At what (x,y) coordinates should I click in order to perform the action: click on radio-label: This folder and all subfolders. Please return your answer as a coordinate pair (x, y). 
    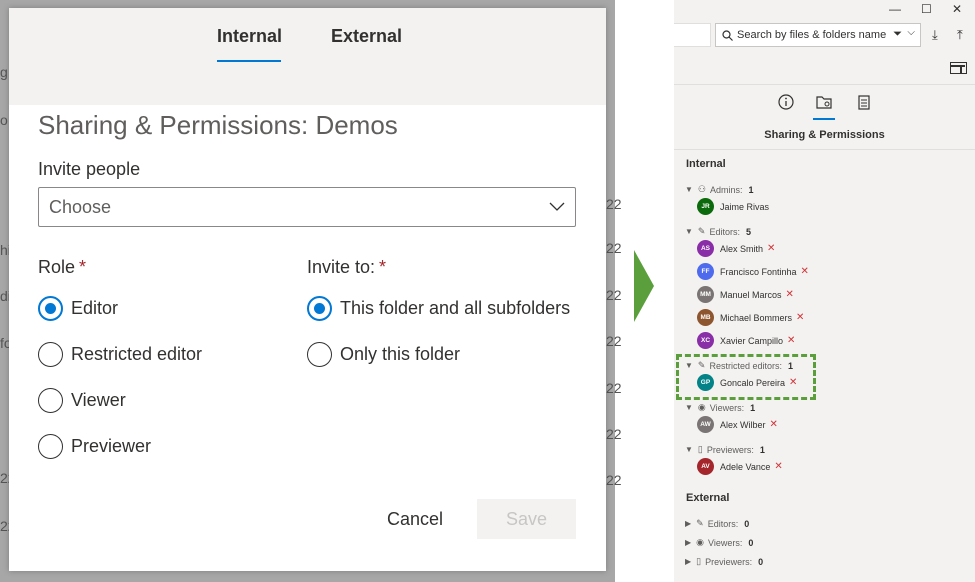
    Looking at the image, I should click on (455, 308).